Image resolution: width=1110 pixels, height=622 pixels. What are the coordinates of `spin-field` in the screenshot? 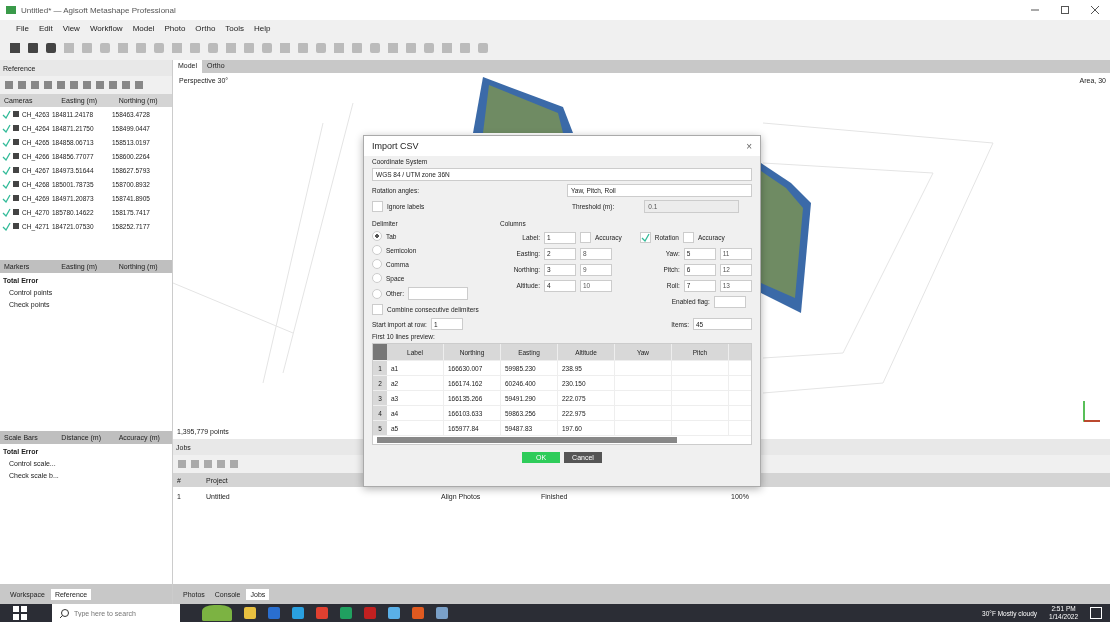 It's located at (729, 301).